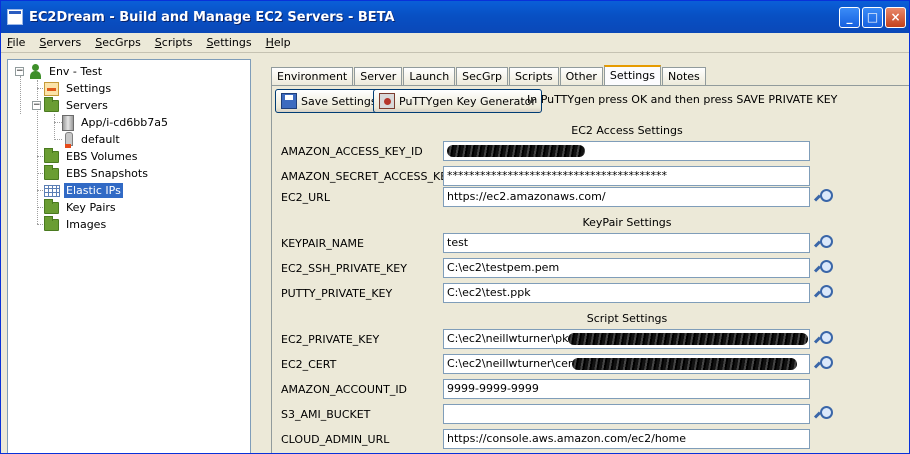 This screenshot has height=454, width=910. What do you see at coordinates (312, 76) in the screenshot?
I see `tab-environment: Environment` at bounding box center [312, 76].